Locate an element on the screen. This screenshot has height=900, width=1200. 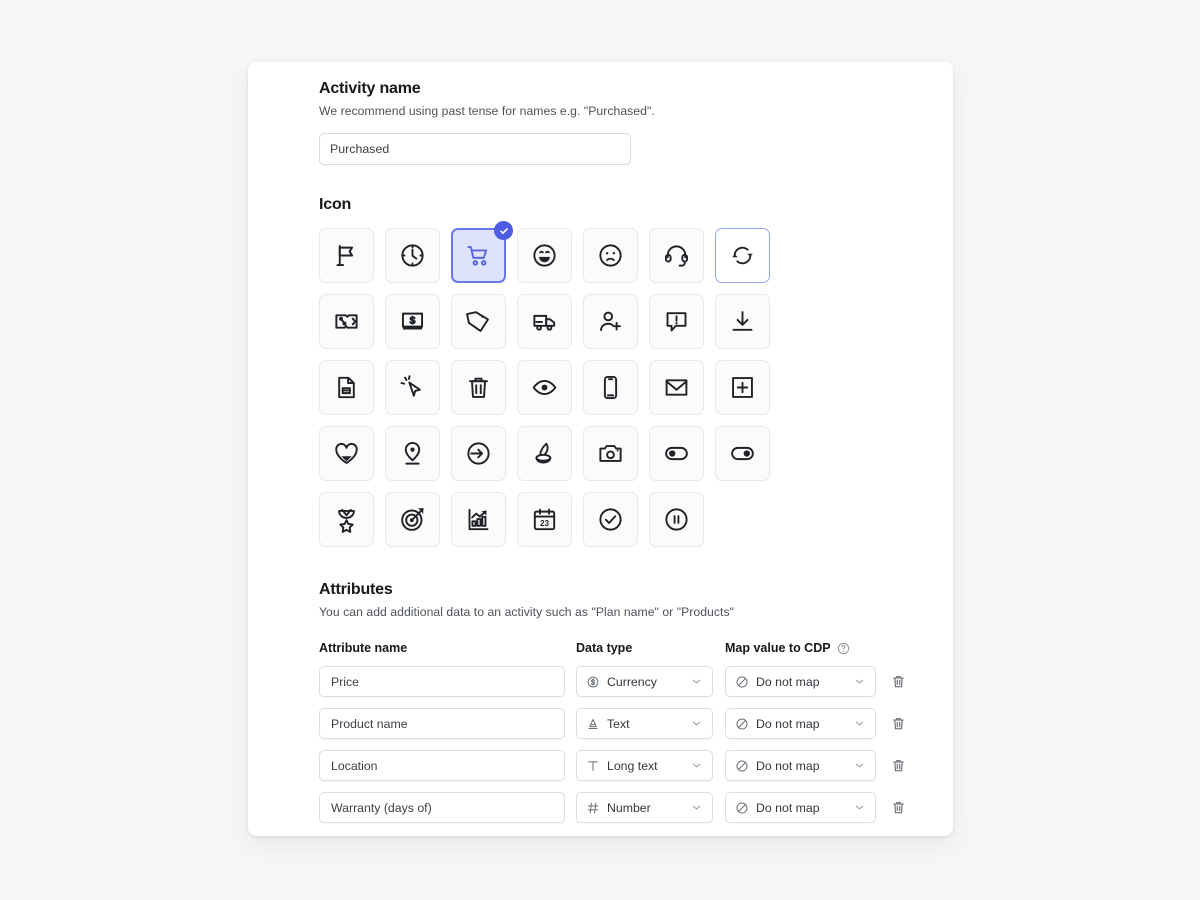
icon-tile-add-user is located at coordinates (610, 321).